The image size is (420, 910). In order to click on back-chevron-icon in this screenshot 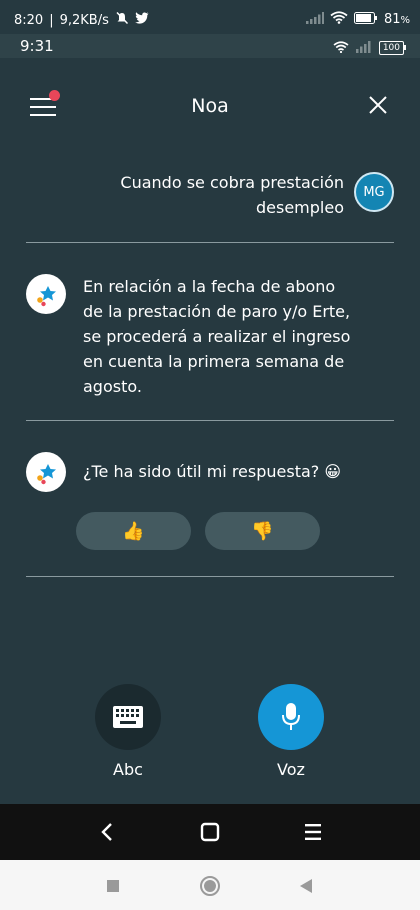, I will do `click(106, 832)`.